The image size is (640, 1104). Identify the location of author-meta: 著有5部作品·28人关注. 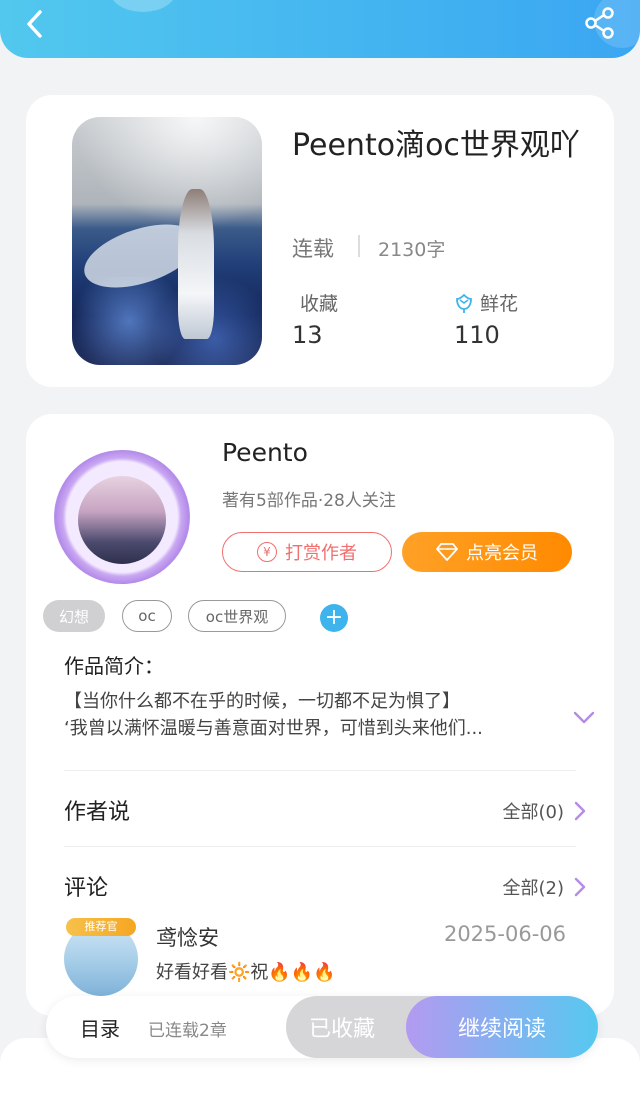
(309, 501).